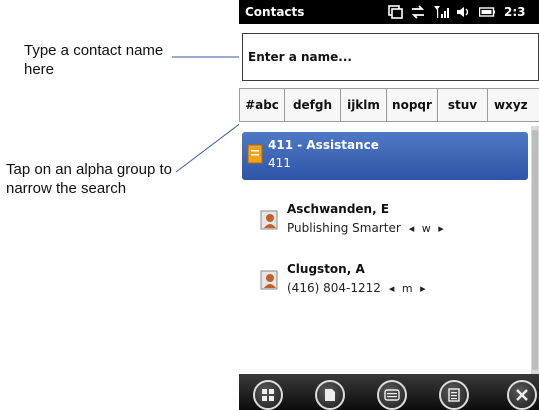 Image resolution: width=539 pixels, height=410 pixels. I want to click on contact-item-selected: 411 - Assistance 411, so click(385, 156).